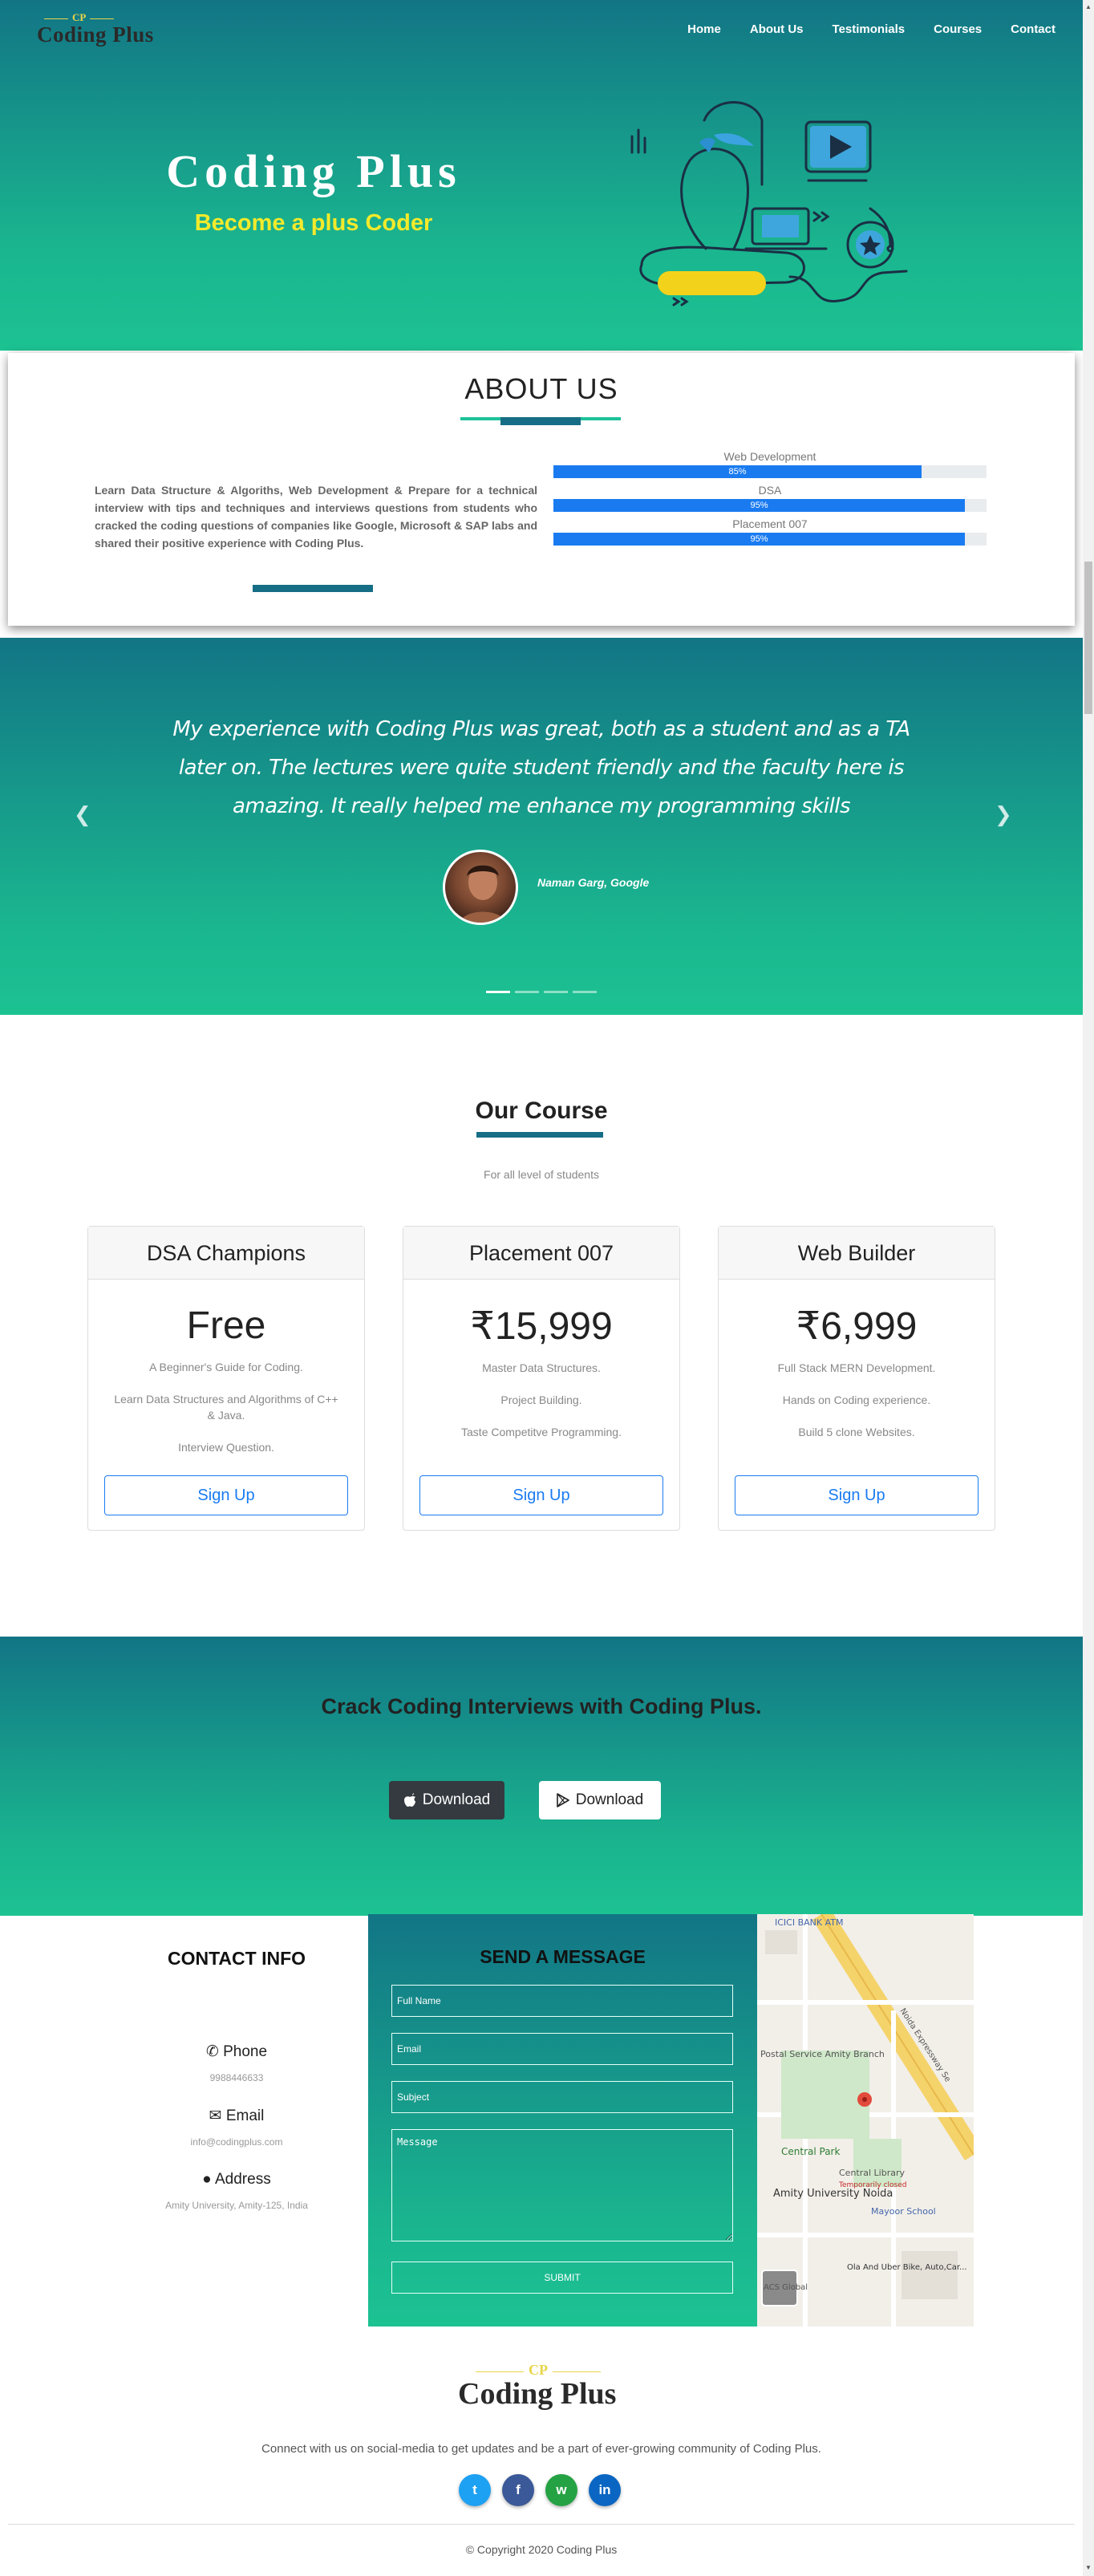  Describe the element at coordinates (562, 2120) in the screenshot. I see `send-message-form: SEND A MESSAGE SUBMIT` at that location.